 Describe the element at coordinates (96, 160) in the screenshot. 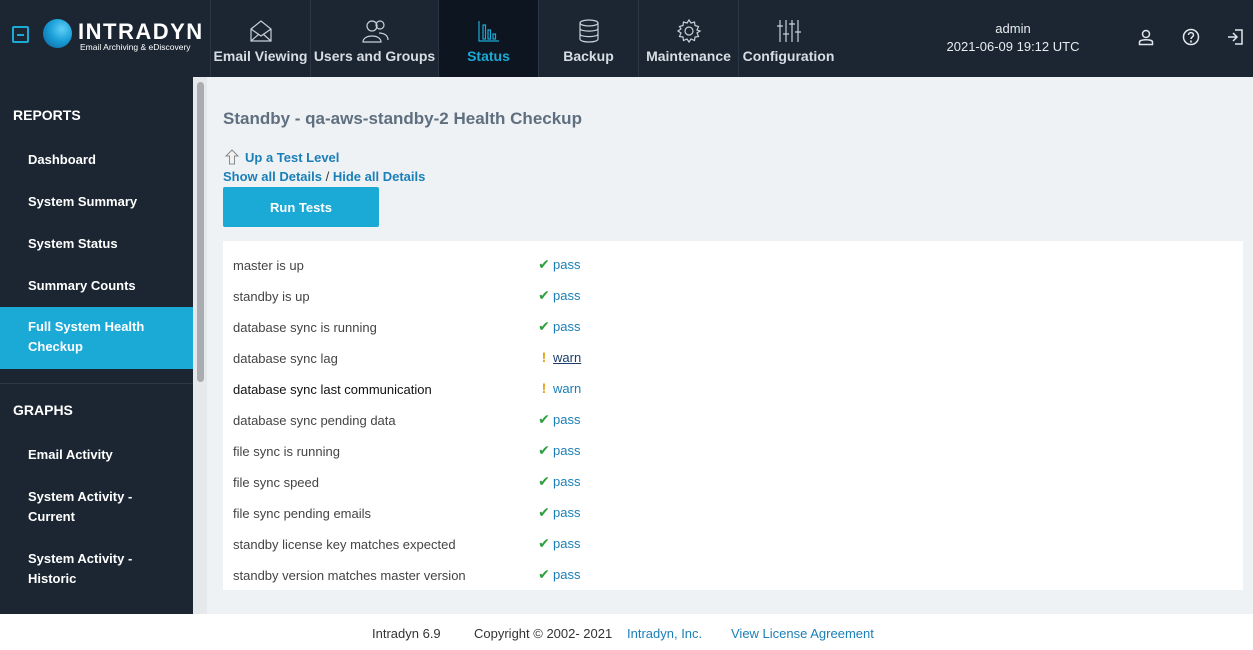

I see `sidebar-item-dashboard: Dashboard` at that location.